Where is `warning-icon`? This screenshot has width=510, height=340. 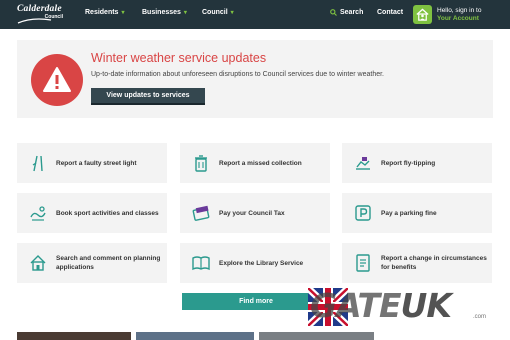 warning-icon is located at coordinates (57, 80).